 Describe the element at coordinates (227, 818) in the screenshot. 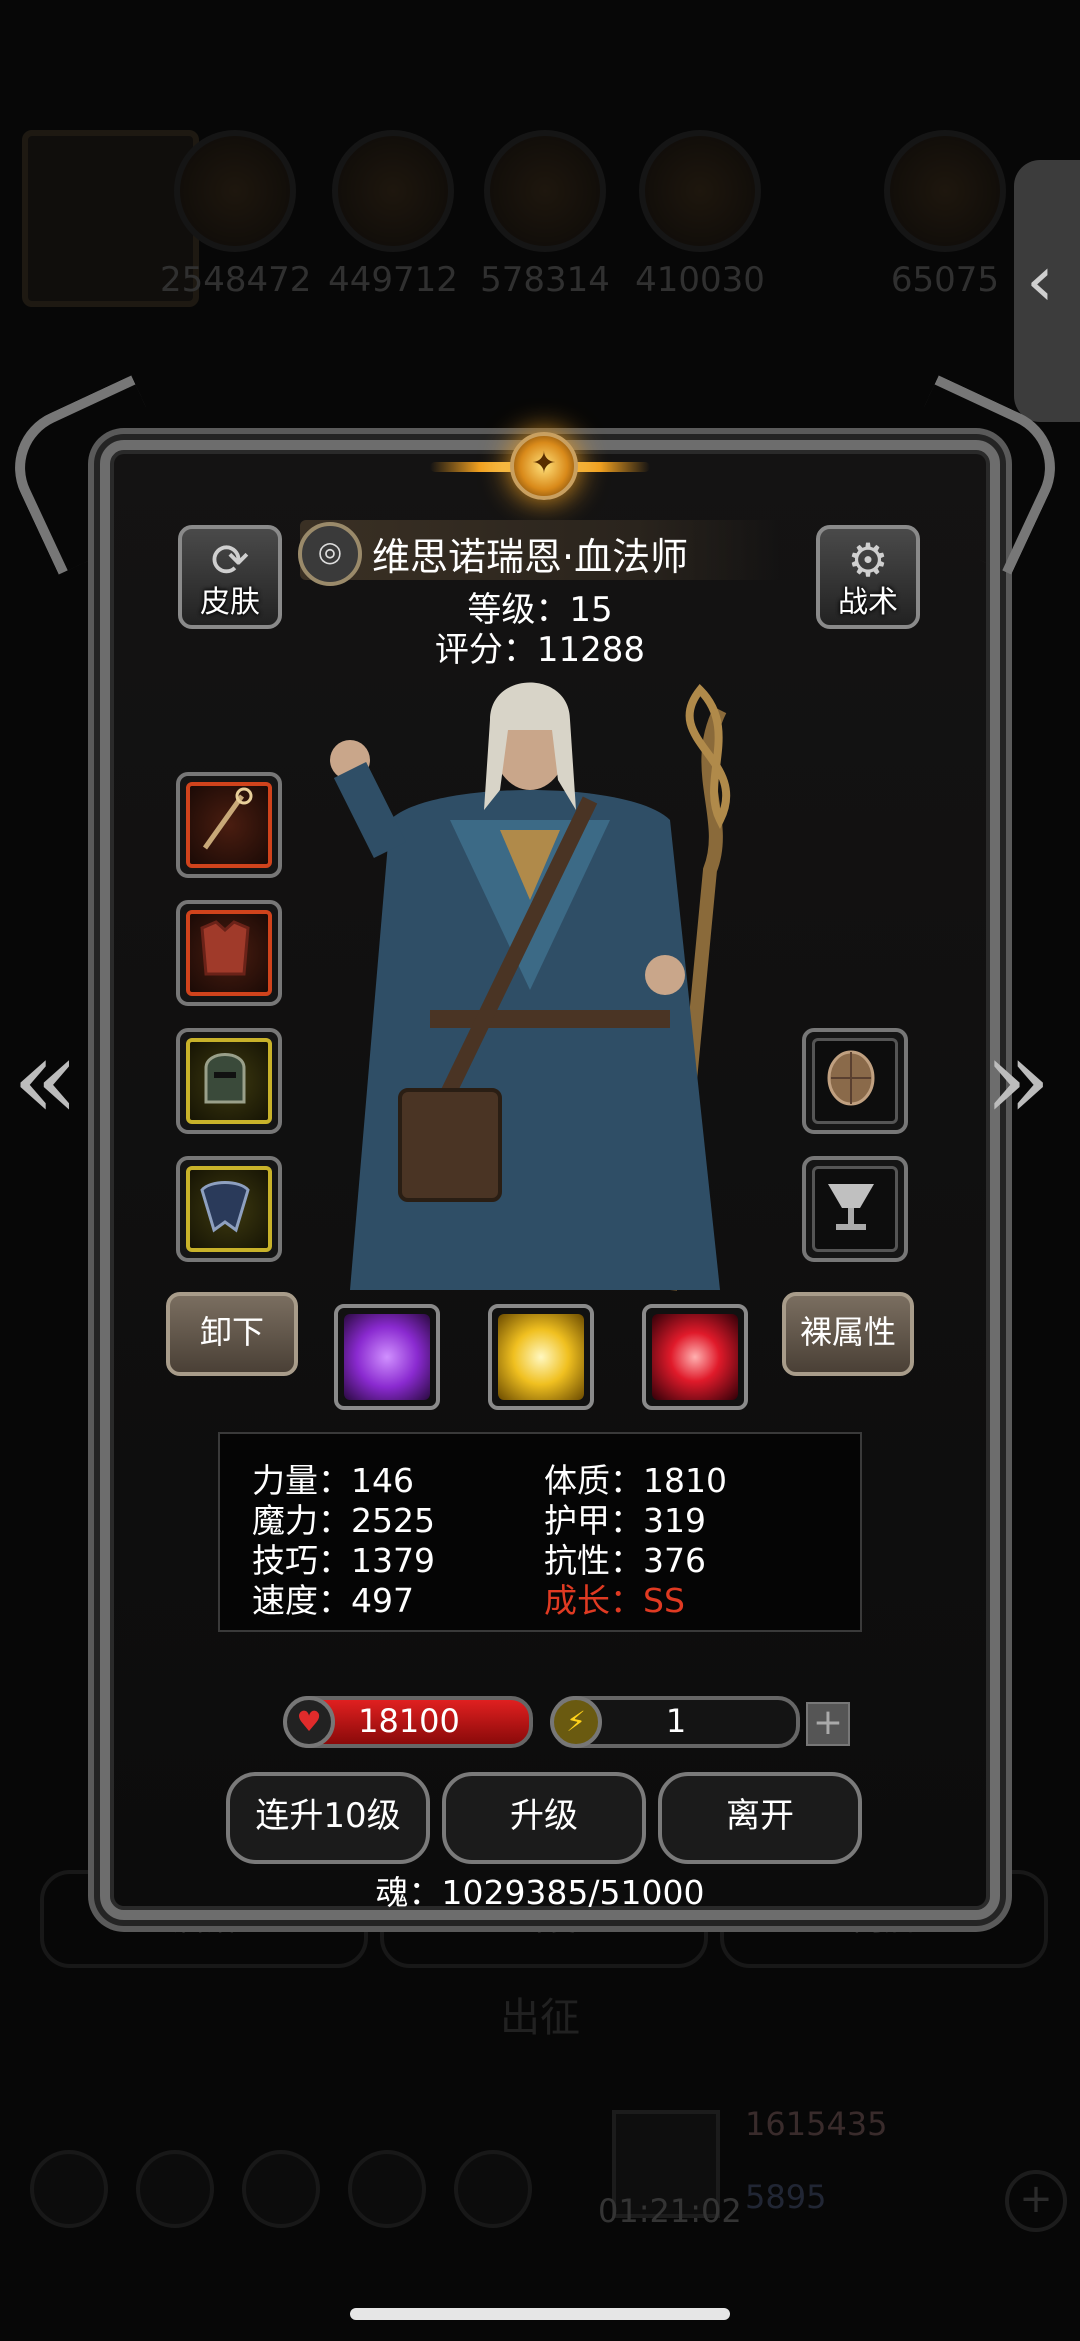

I see `staff-icon` at that location.